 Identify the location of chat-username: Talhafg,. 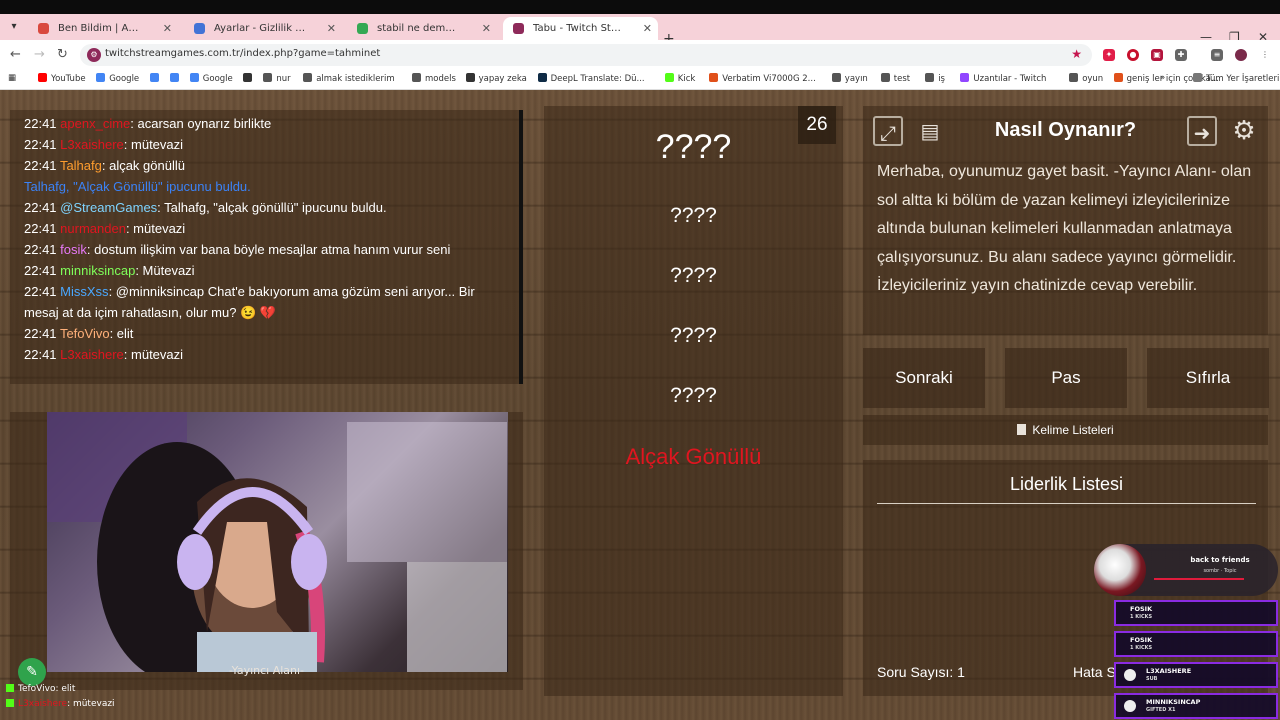
(47, 186).